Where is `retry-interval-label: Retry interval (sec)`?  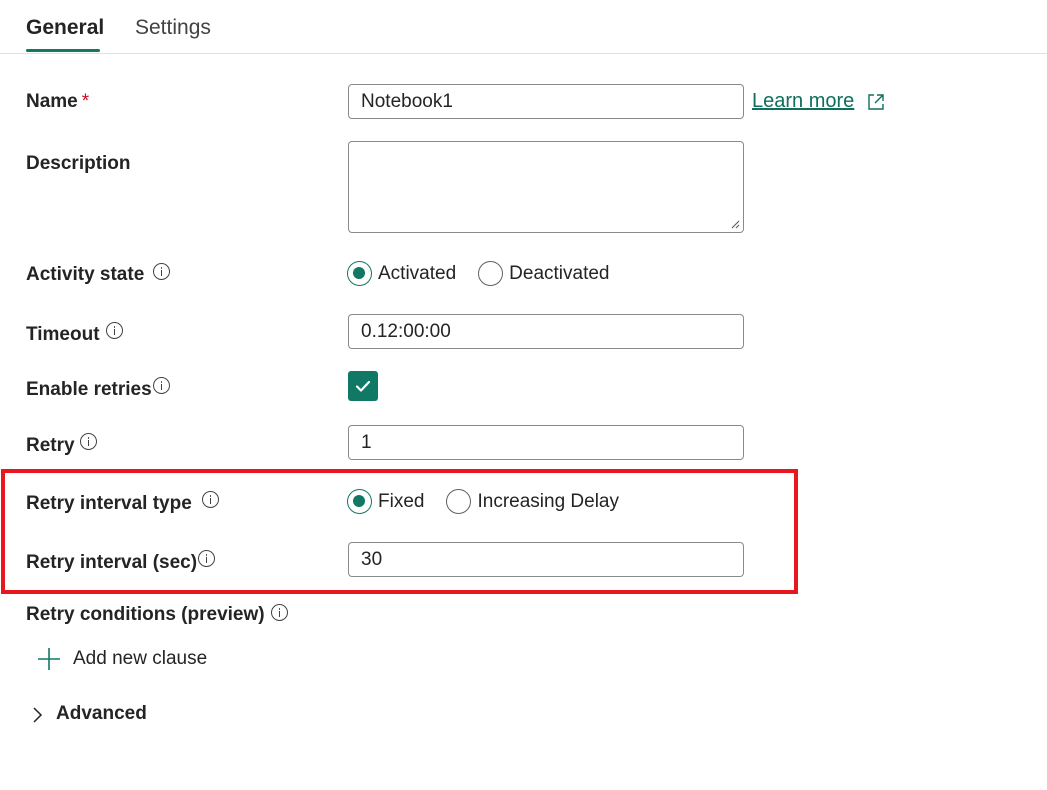
retry-interval-label: Retry interval (sec) is located at coordinates (112, 562).